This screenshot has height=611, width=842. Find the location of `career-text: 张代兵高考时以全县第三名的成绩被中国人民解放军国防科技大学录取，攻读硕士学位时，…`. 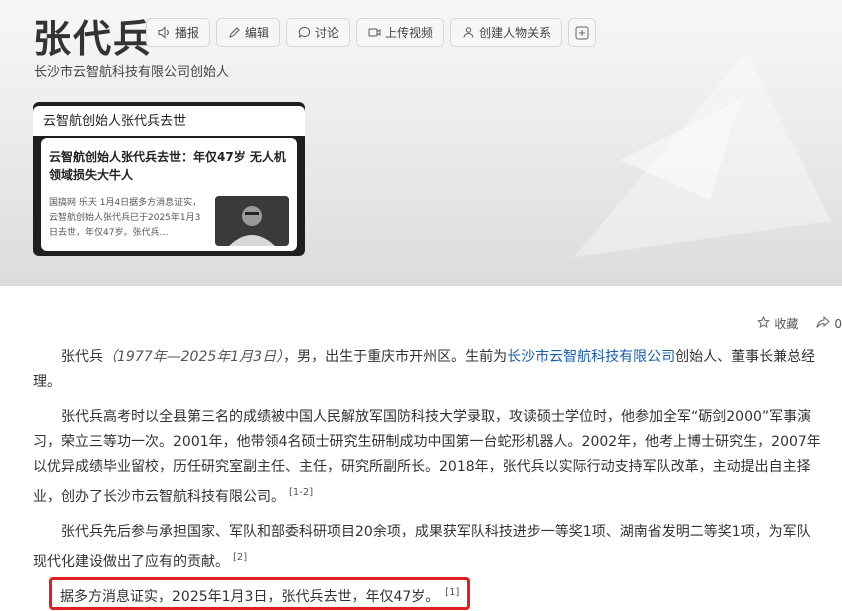

career-text: 张代兵高考时以全县第三名的成绩被中国人民解放军国防科技大学录取，攻读硕士学位时，… is located at coordinates (427, 457).